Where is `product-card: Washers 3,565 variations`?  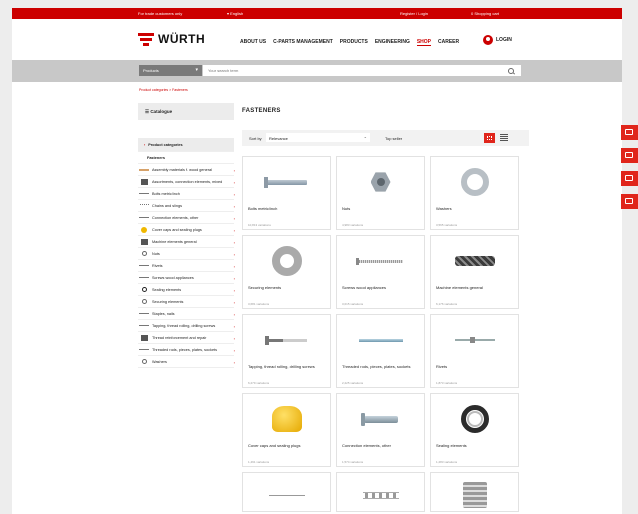
product-card: Washers 3,565 variations is located at coordinates (474, 193).